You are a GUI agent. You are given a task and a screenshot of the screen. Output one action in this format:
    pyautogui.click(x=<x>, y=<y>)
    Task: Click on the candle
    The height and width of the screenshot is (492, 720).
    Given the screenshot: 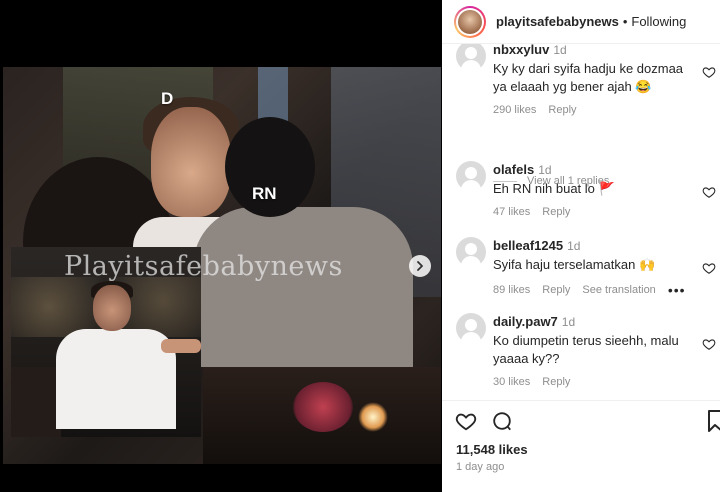 What is the action you would take?
    pyautogui.click(x=373, y=417)
    